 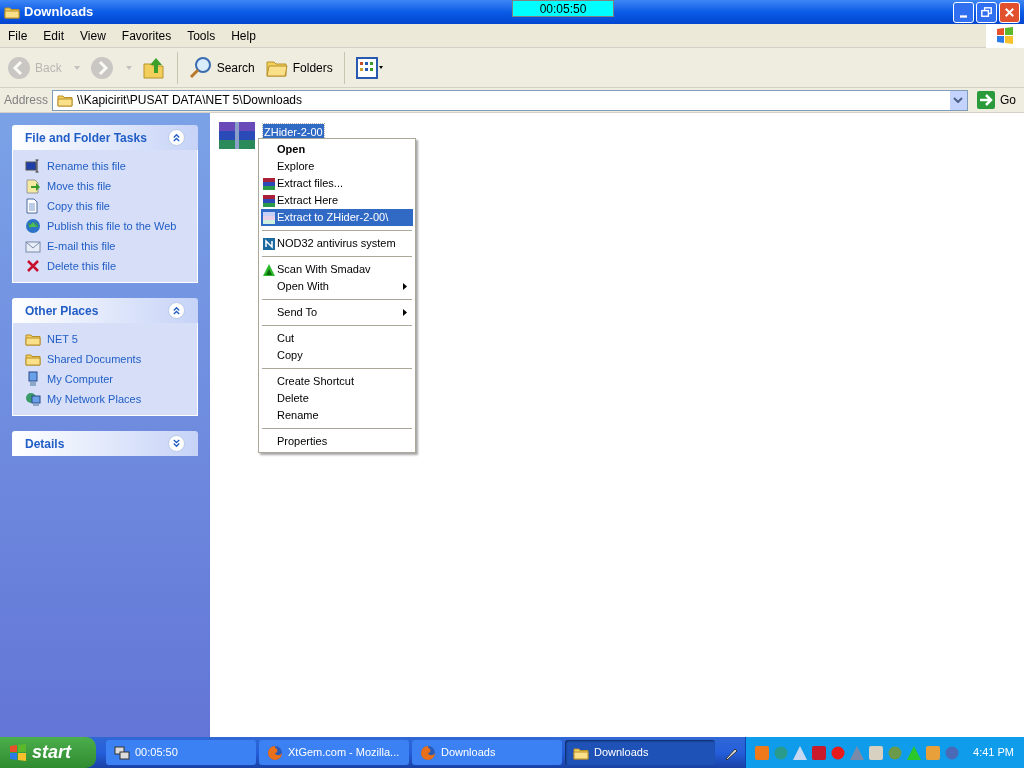 I want to click on close-button, so click(x=1009, y=12).